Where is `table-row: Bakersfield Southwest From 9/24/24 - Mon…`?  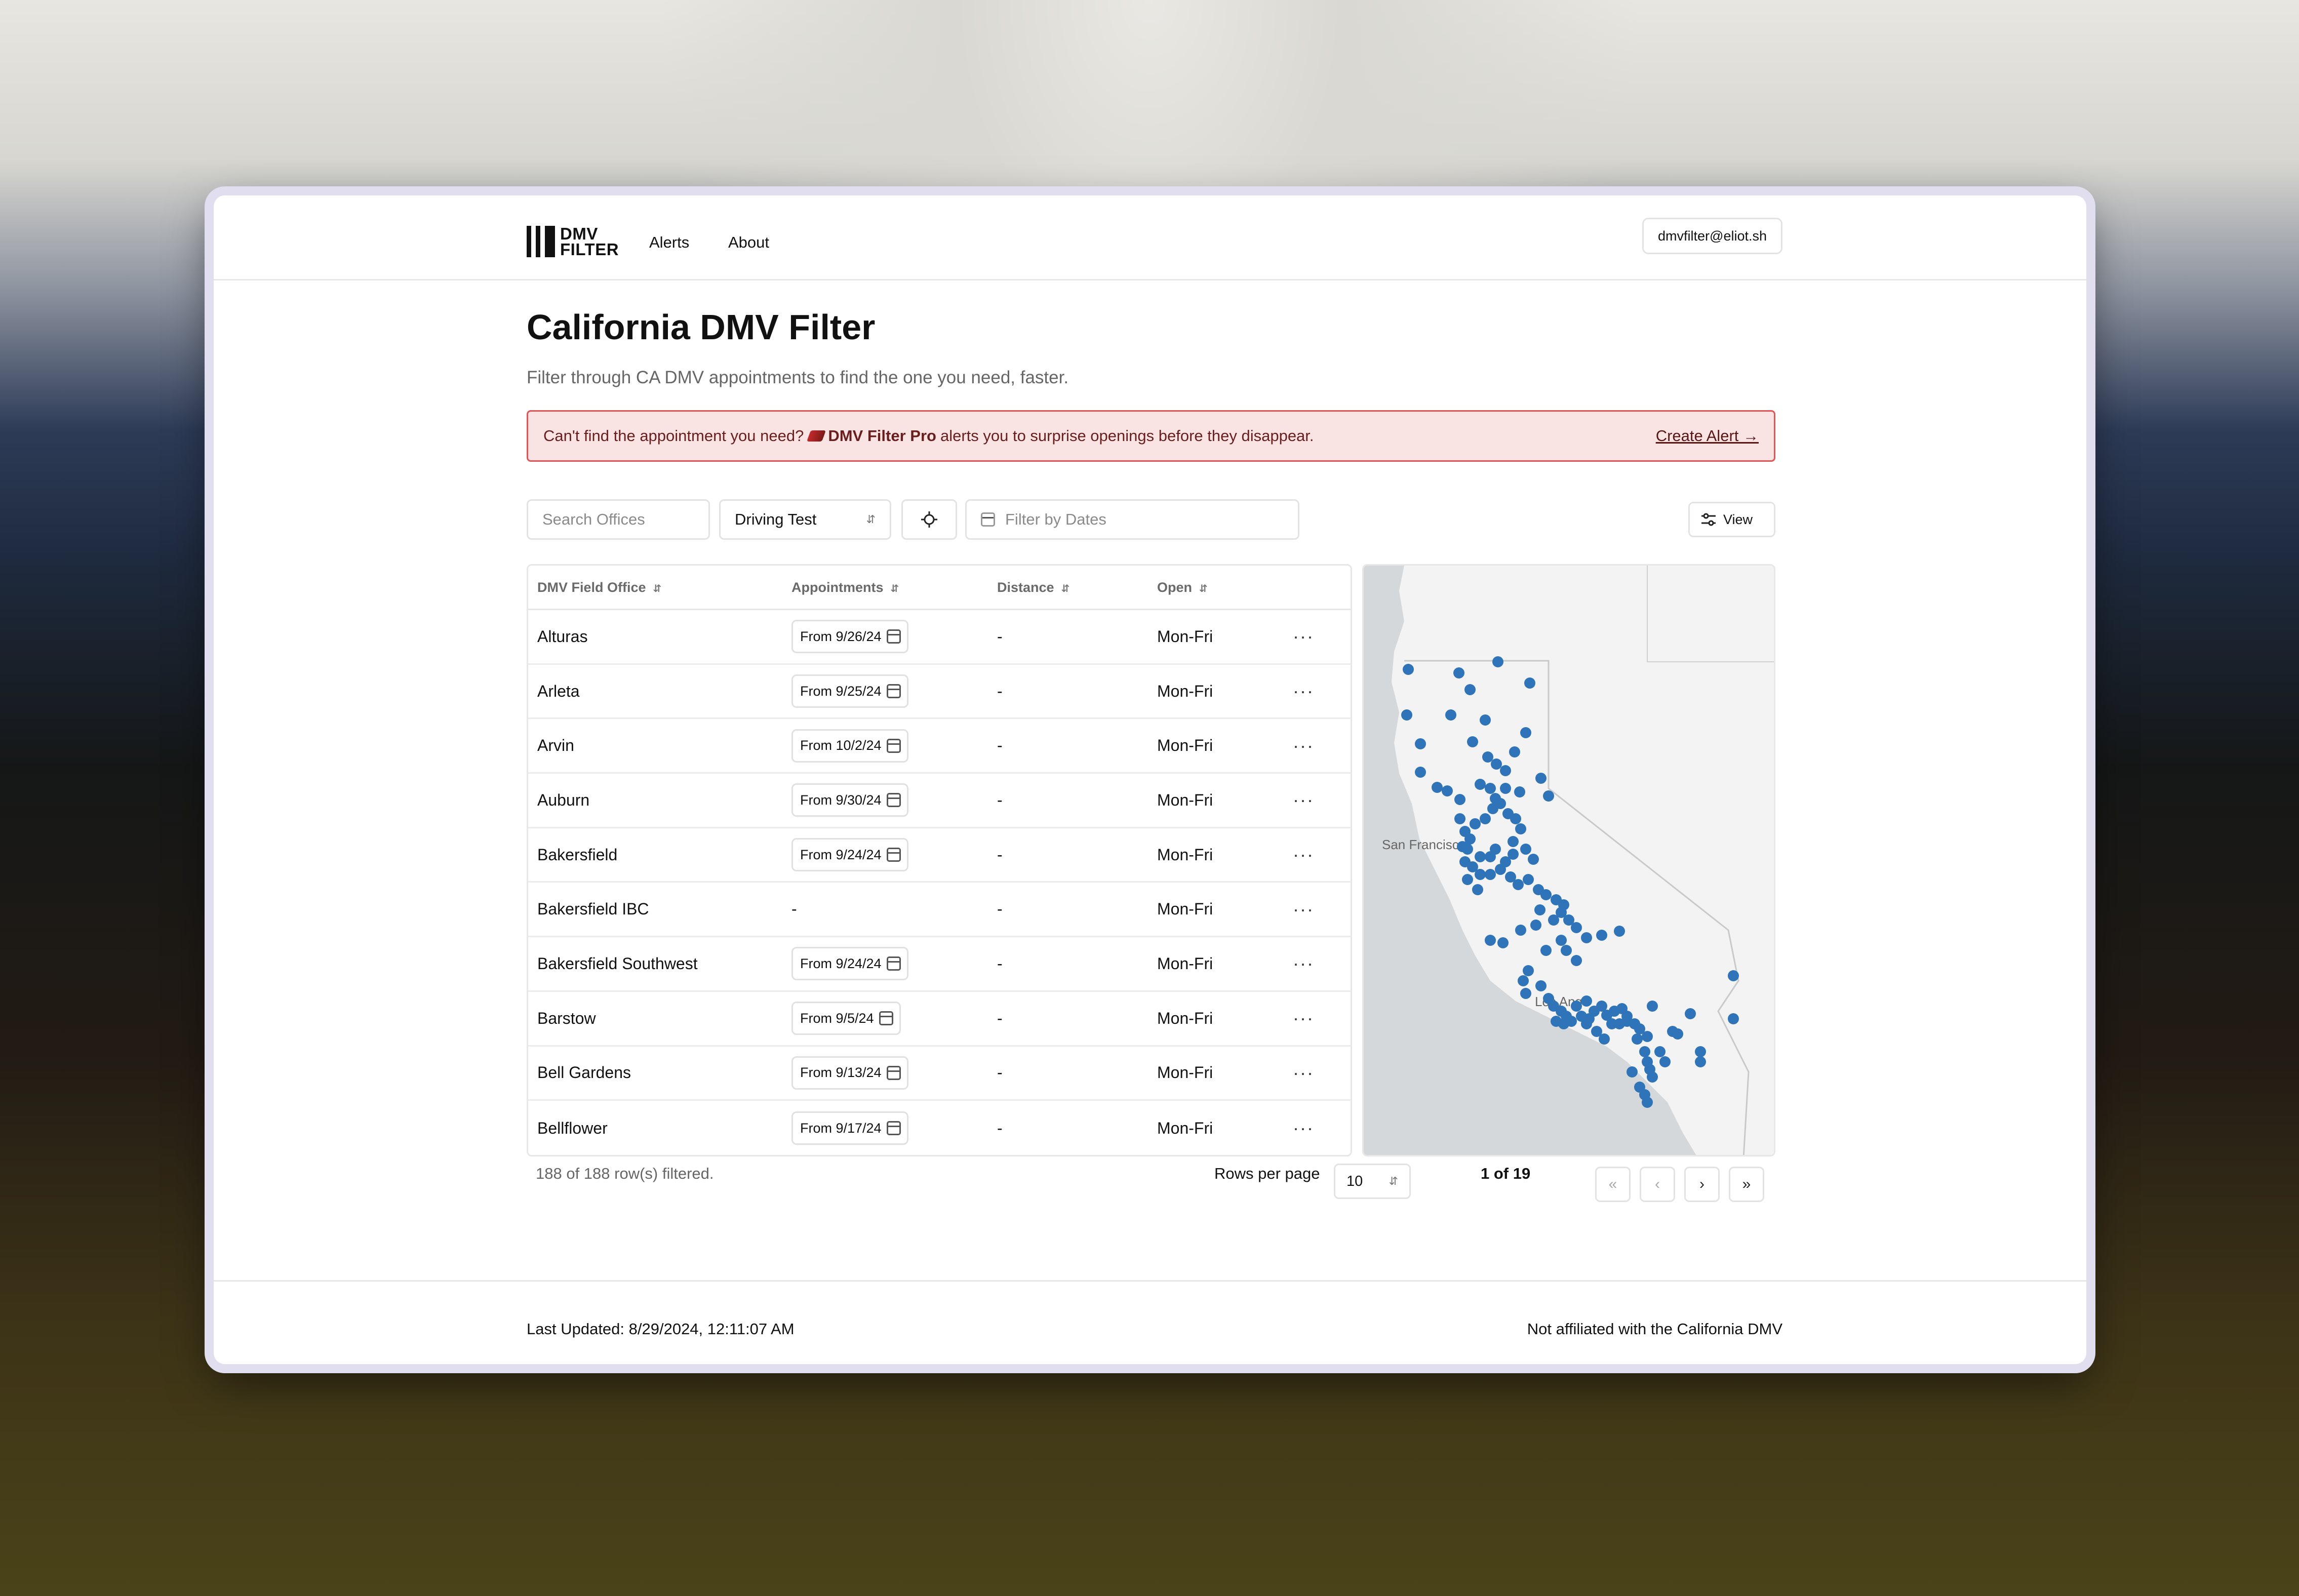
table-row: Bakersfield Southwest From 9/24/24 - Mon… is located at coordinates (939, 964).